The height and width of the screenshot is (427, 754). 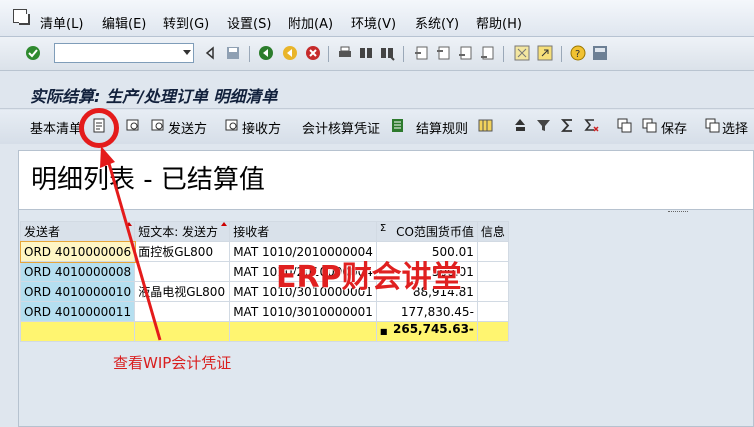 What do you see at coordinates (369, 277) in the screenshot?
I see `watermark-text: ERP财会讲堂` at bounding box center [369, 277].